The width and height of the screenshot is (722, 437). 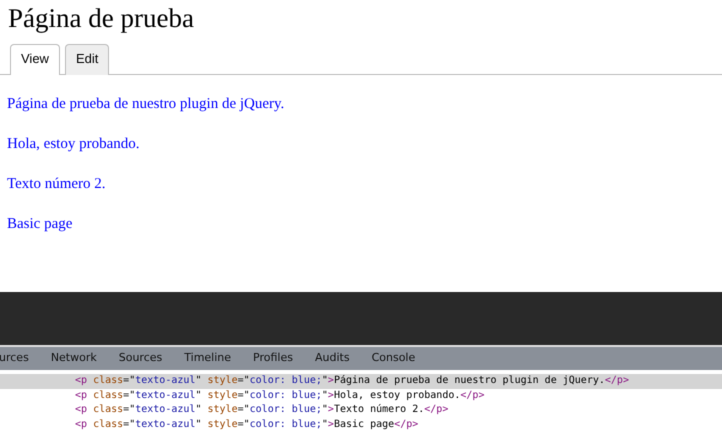 What do you see at coordinates (20, 358) in the screenshot?
I see `devtools-tab: urces` at bounding box center [20, 358].